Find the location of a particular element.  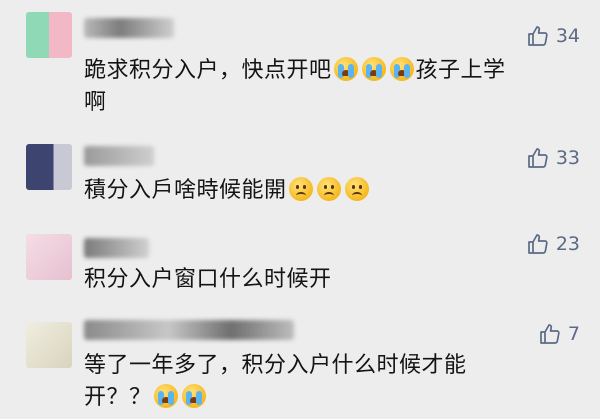

comment-text-part: 啊 is located at coordinates (95, 102).